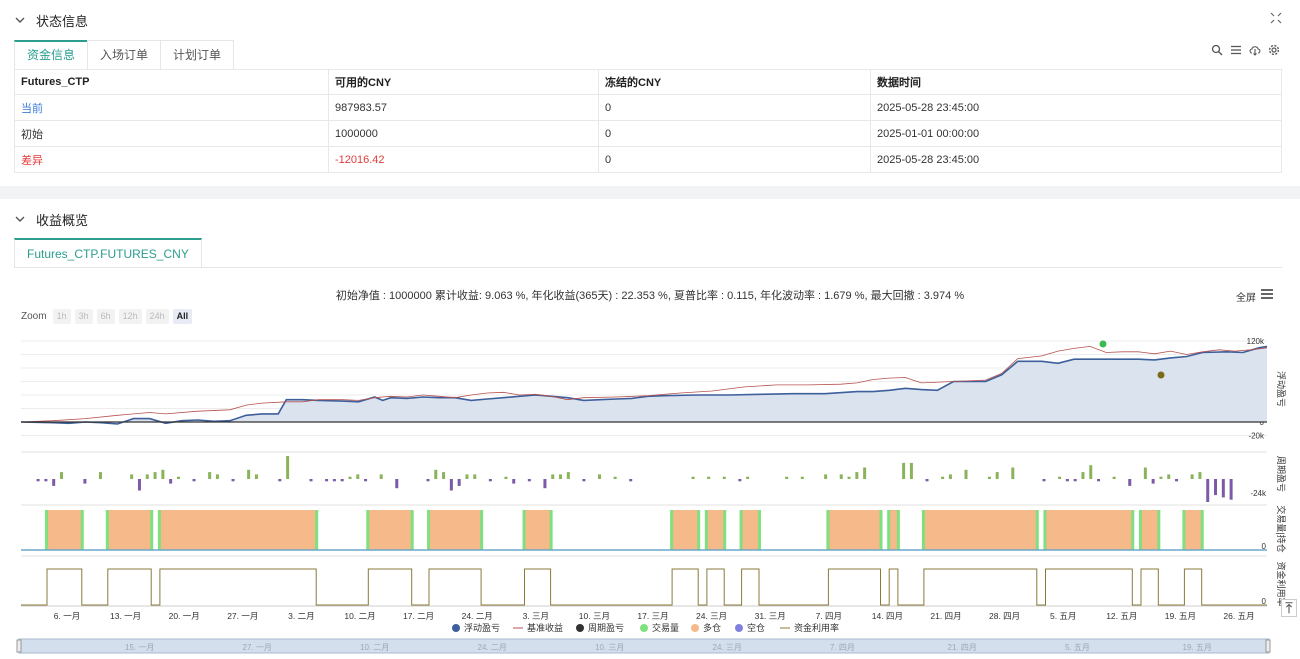  I want to click on y-tick-label: -24k, so click(1258, 493).